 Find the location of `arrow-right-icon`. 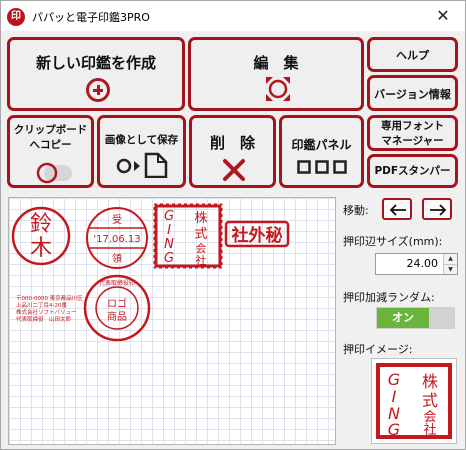

arrow-right-icon is located at coordinates (438, 210).